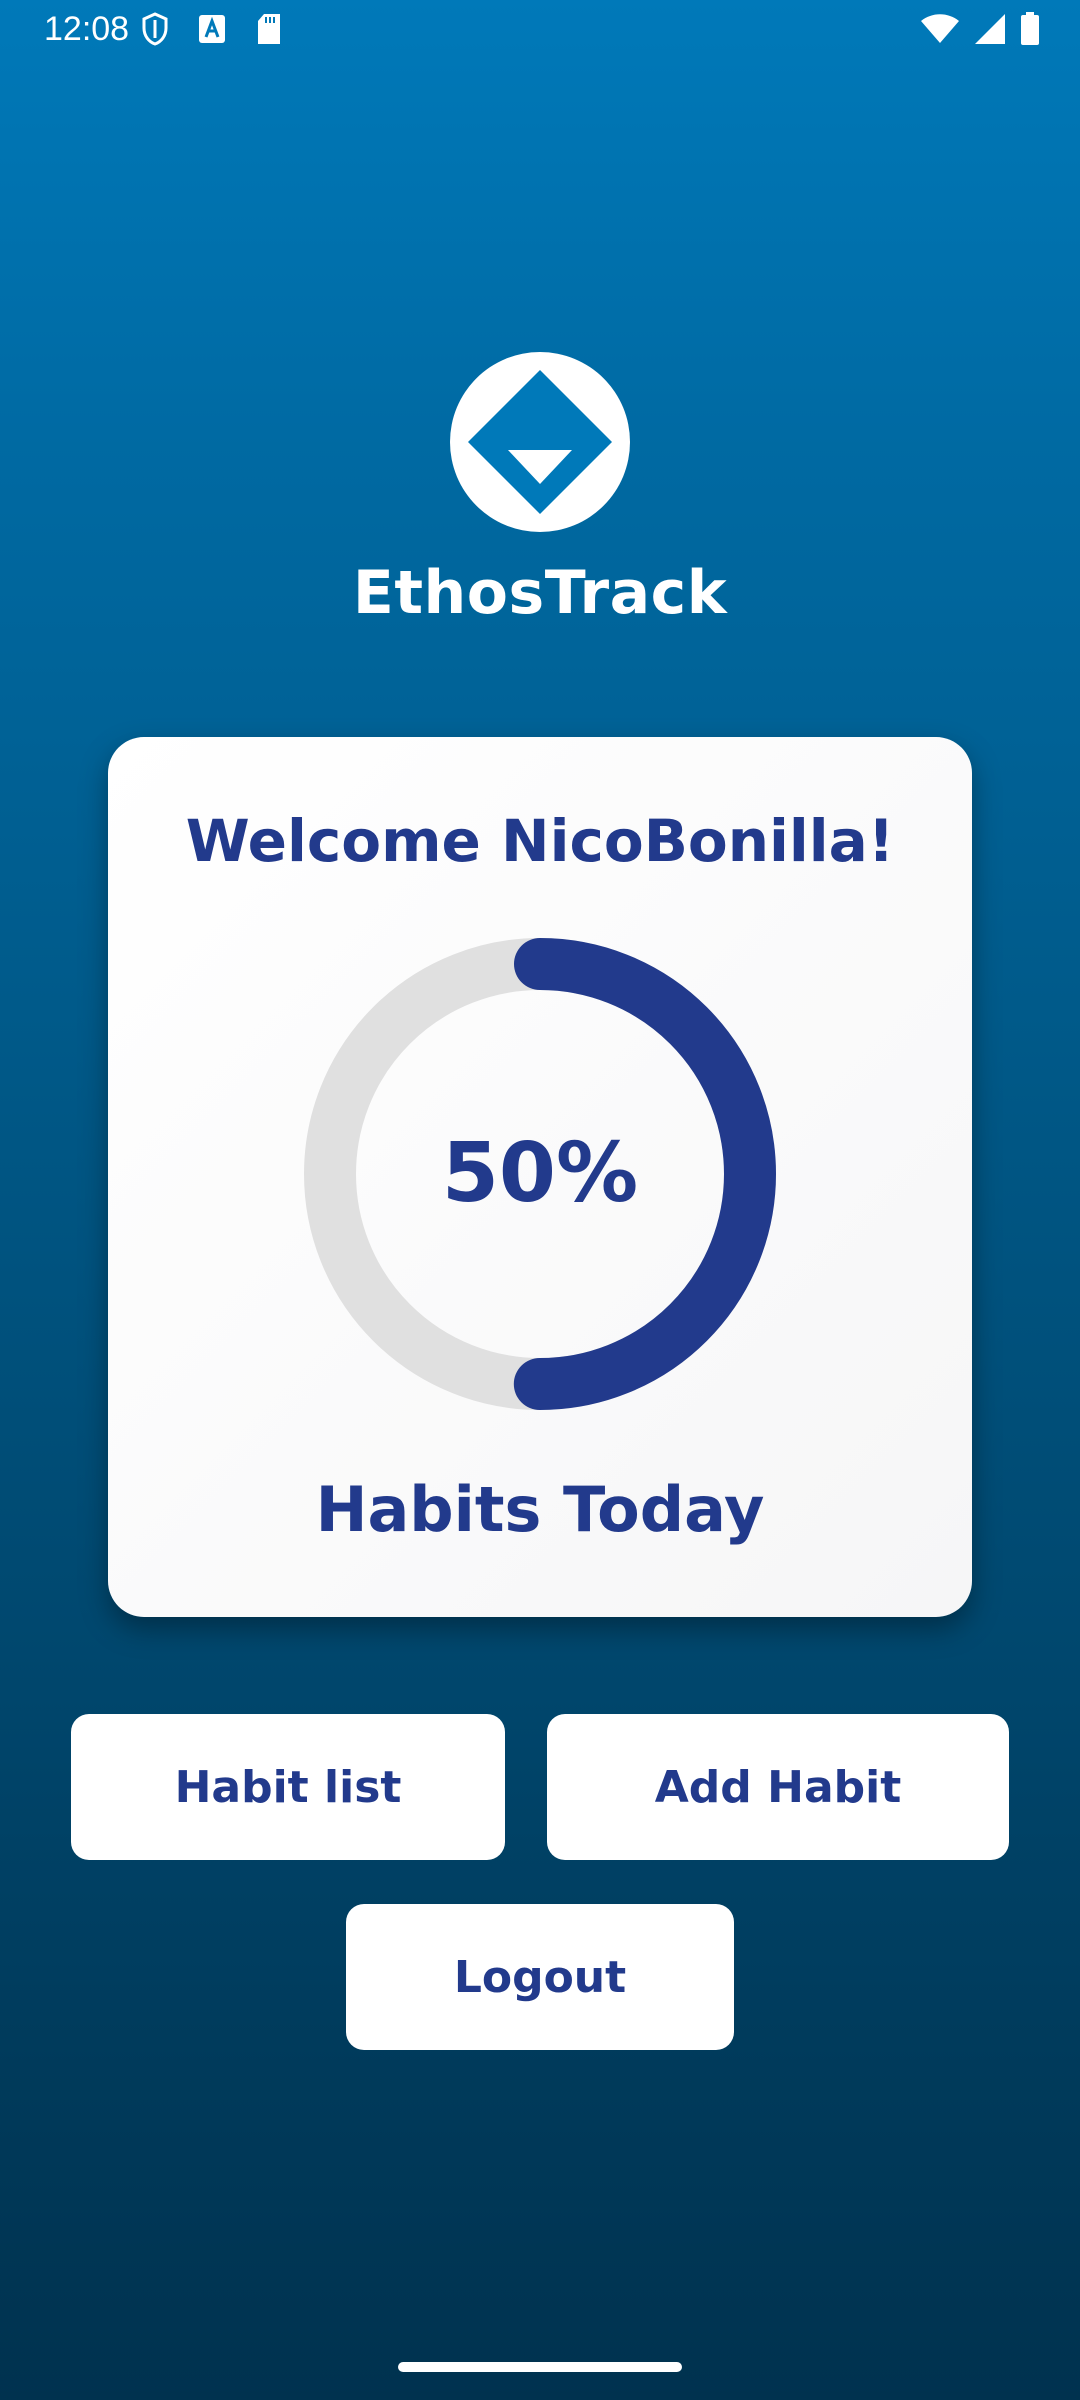 This screenshot has height=2400, width=1080. What do you see at coordinates (87, 29) in the screenshot?
I see `status-time: 12:08` at bounding box center [87, 29].